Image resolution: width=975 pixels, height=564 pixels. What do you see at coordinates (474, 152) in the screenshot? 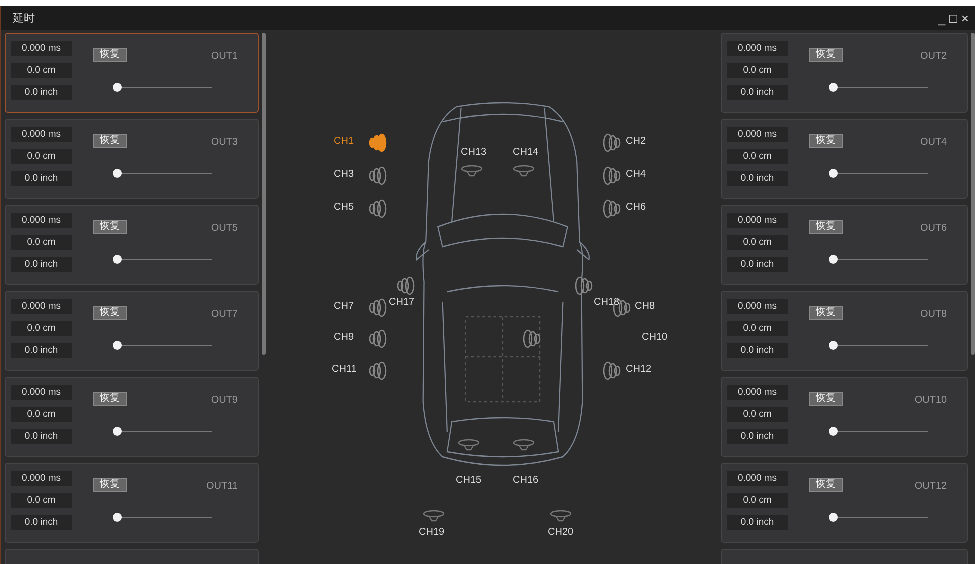
I see `channel-label: CH13` at bounding box center [474, 152].